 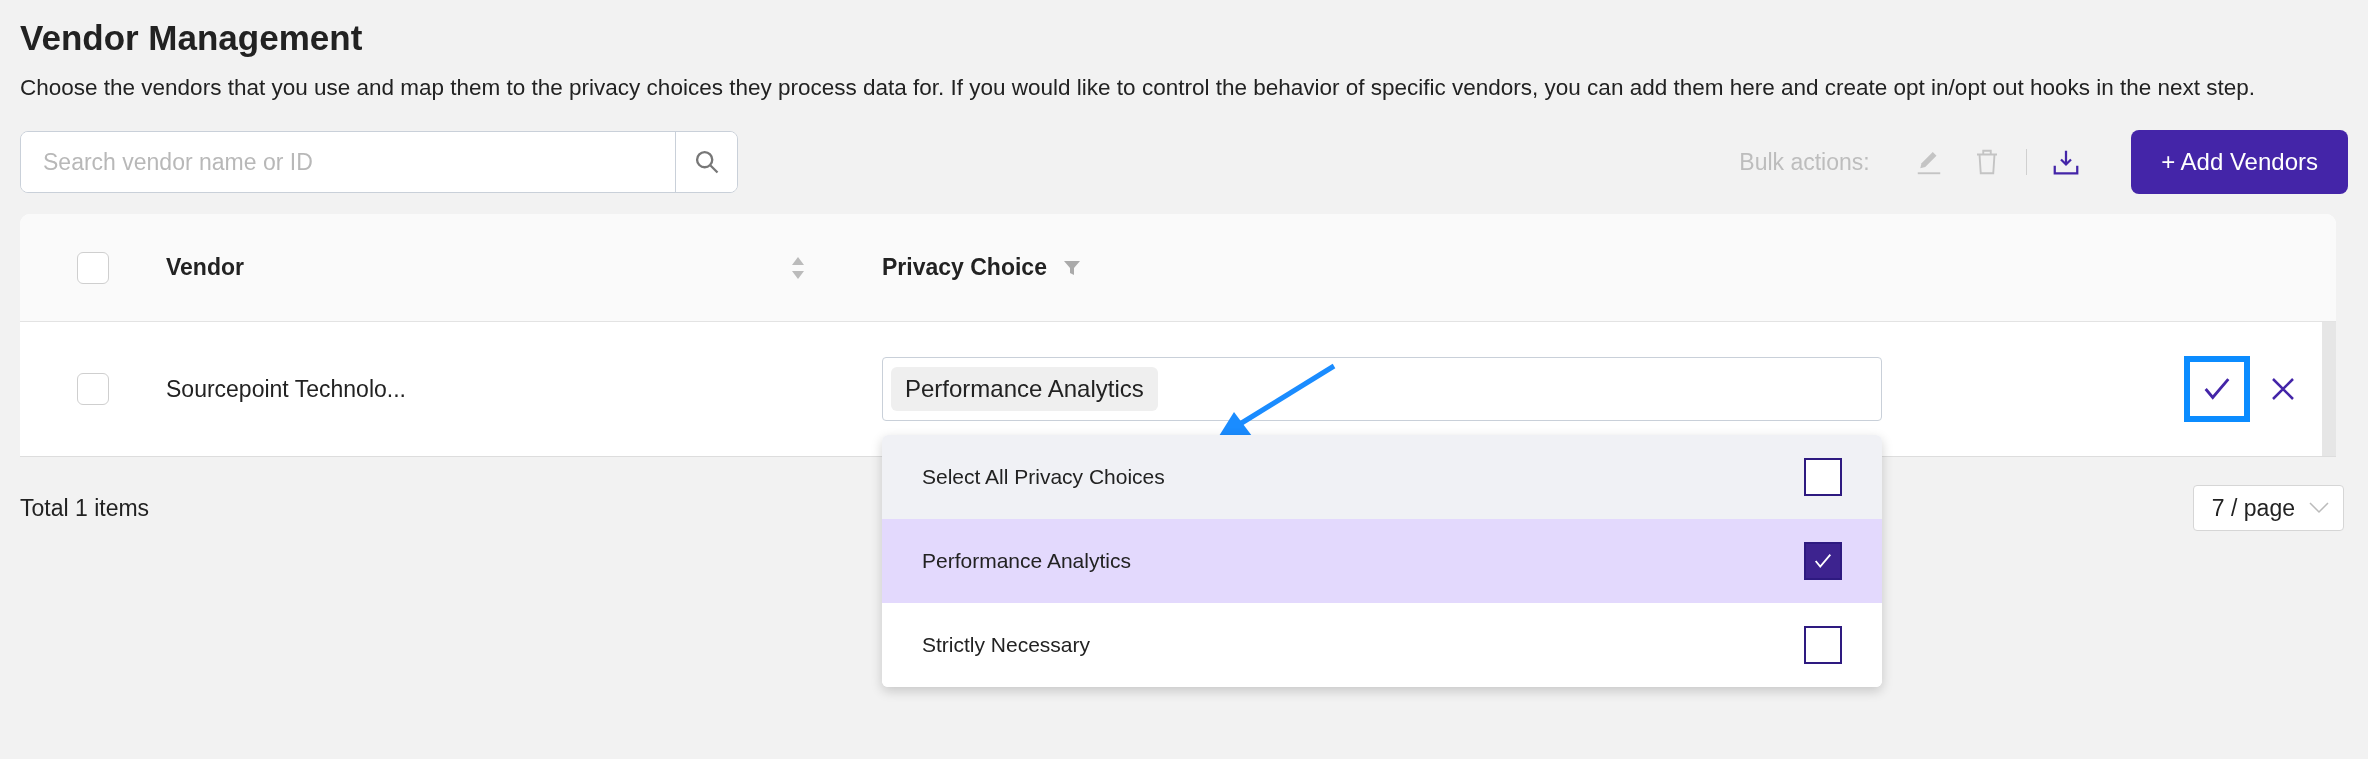 What do you see at coordinates (1382, 561) in the screenshot?
I see `dropdown-option: Performance Analytics` at bounding box center [1382, 561].